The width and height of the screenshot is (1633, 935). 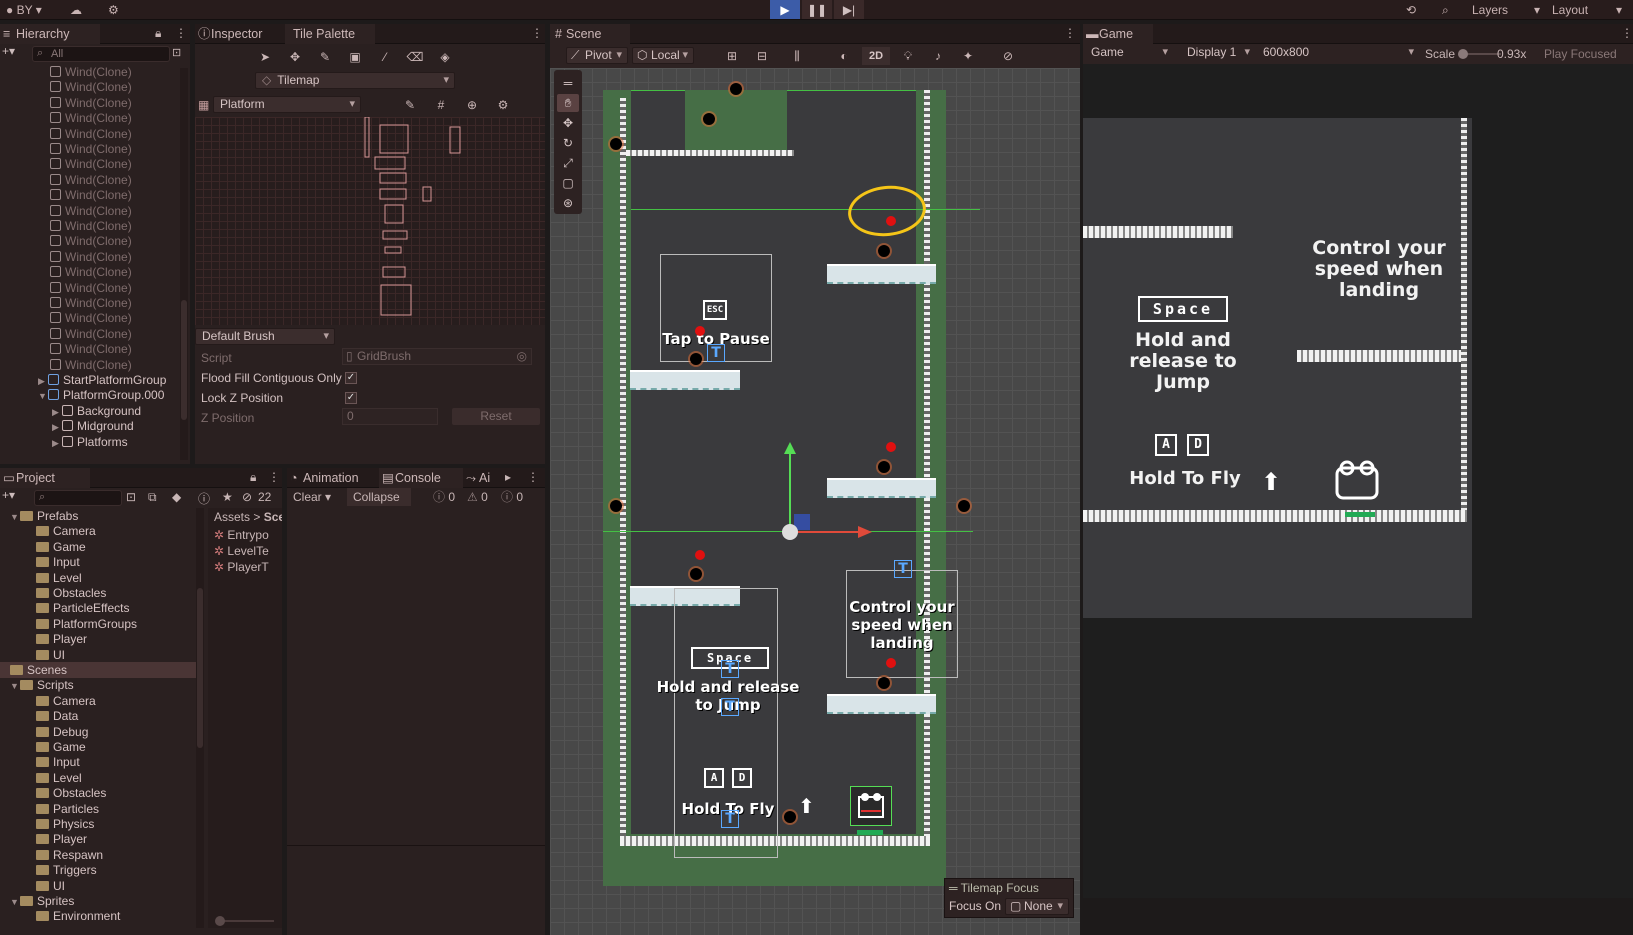 I want to click on file-item: ✲ Entrypo, so click(x=241, y=536).